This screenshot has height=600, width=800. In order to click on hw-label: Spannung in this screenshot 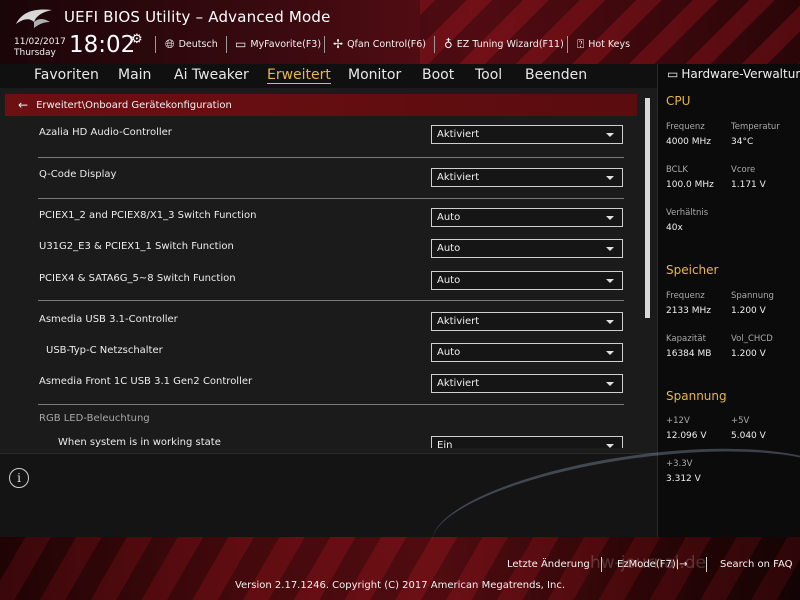, I will do `click(752, 296)`.